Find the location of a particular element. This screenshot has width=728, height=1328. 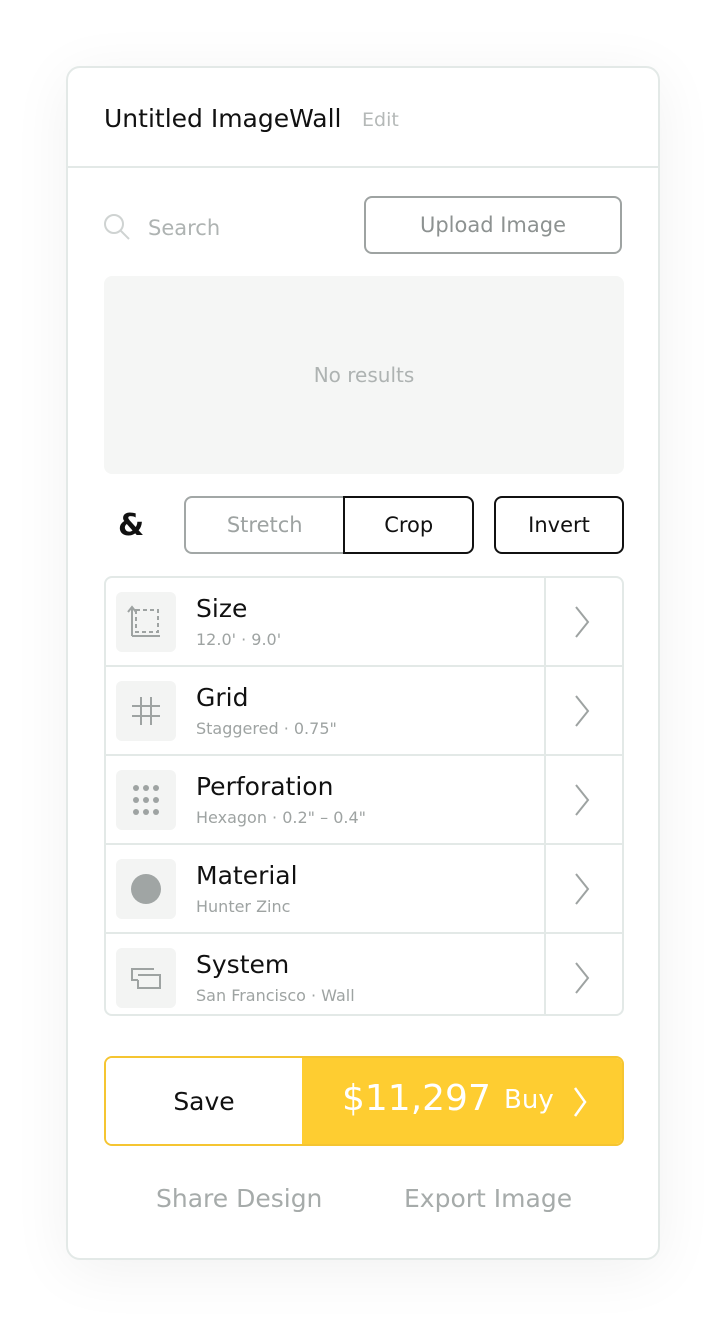

setting-title: Size is located at coordinates (222, 608).